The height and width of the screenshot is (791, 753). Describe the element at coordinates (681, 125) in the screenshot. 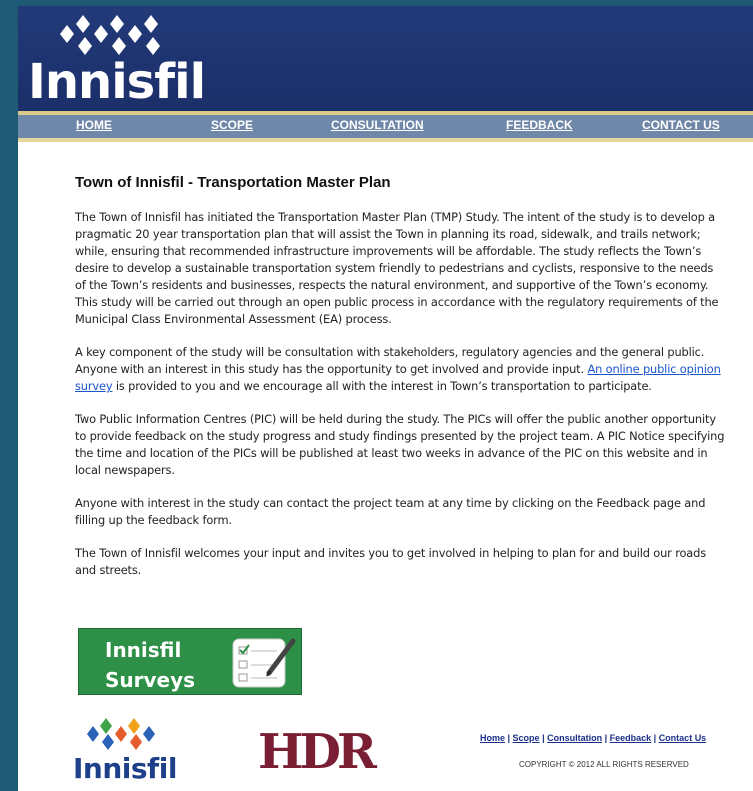

I see `nav-contact-us: CONTACT US` at that location.